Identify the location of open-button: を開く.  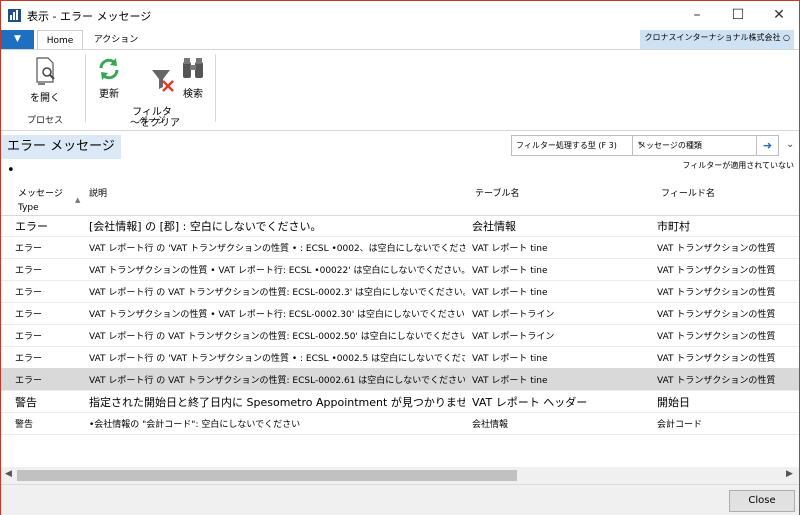
(45, 80).